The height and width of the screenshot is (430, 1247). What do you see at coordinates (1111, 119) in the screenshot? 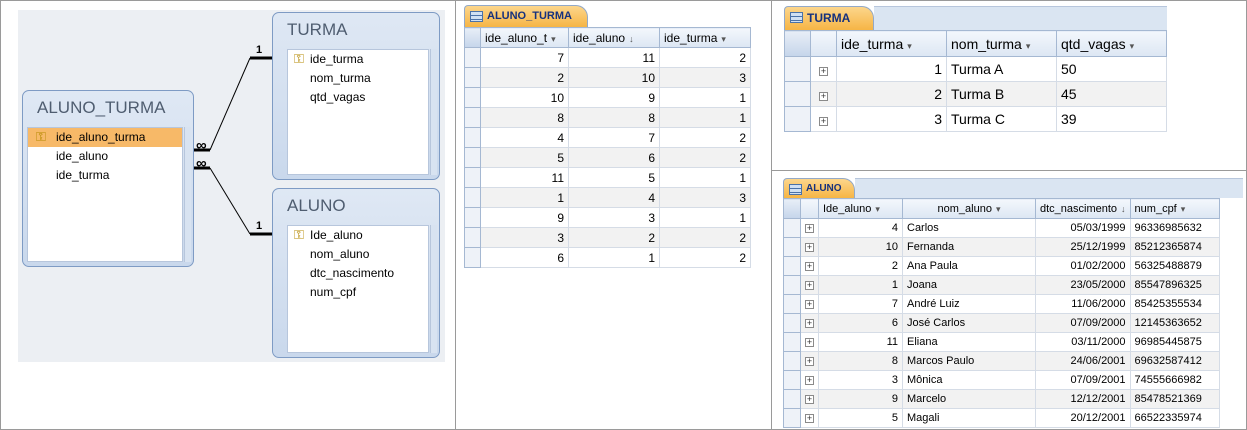
I see `table-cell: 39` at bounding box center [1111, 119].